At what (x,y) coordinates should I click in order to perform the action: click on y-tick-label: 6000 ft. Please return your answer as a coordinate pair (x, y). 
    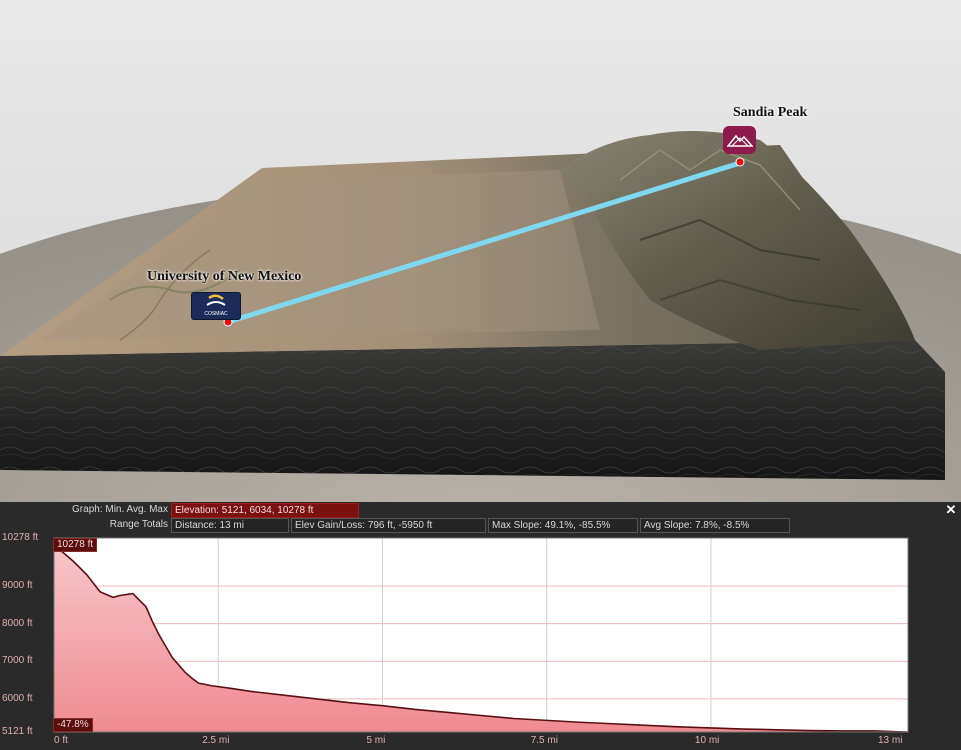
    Looking at the image, I should click on (17, 698).